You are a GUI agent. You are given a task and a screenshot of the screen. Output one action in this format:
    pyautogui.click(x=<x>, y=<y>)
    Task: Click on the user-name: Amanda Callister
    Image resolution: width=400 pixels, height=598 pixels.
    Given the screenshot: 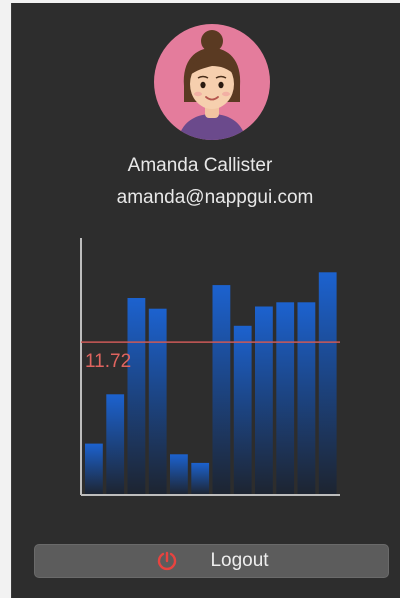 What is the action you would take?
    pyautogui.click(x=200, y=165)
    